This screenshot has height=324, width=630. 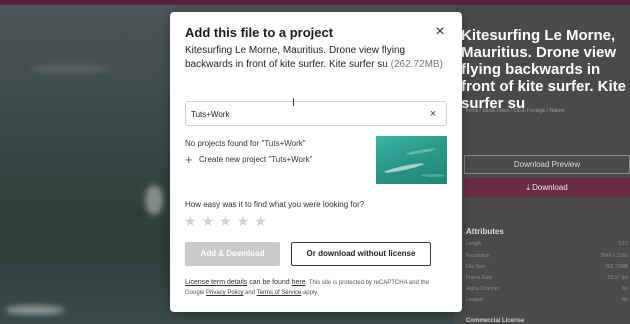 What do you see at coordinates (411, 160) in the screenshot?
I see `file-thumbnail` at bounding box center [411, 160].